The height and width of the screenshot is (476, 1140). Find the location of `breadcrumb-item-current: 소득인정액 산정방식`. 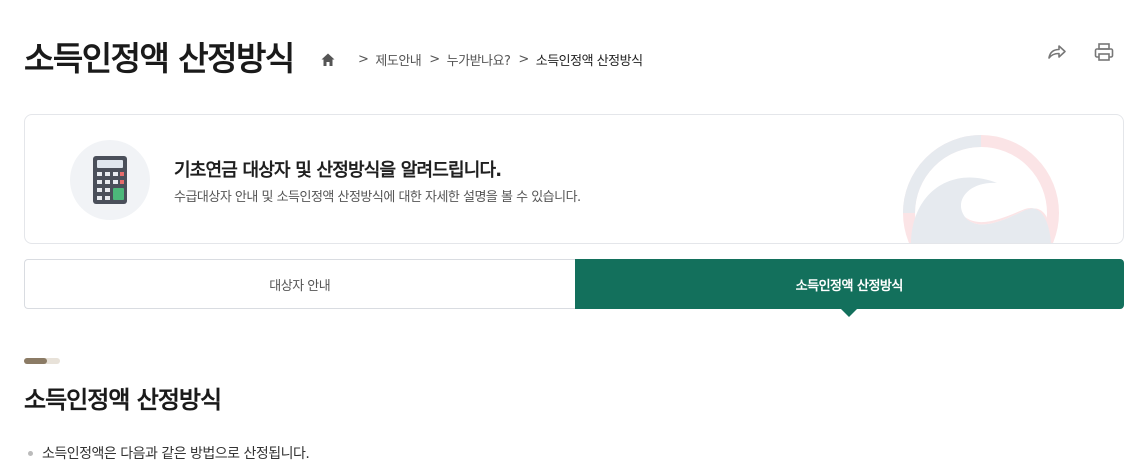

breadcrumb-item-current: 소득인정액 산정방식 is located at coordinates (589, 61).